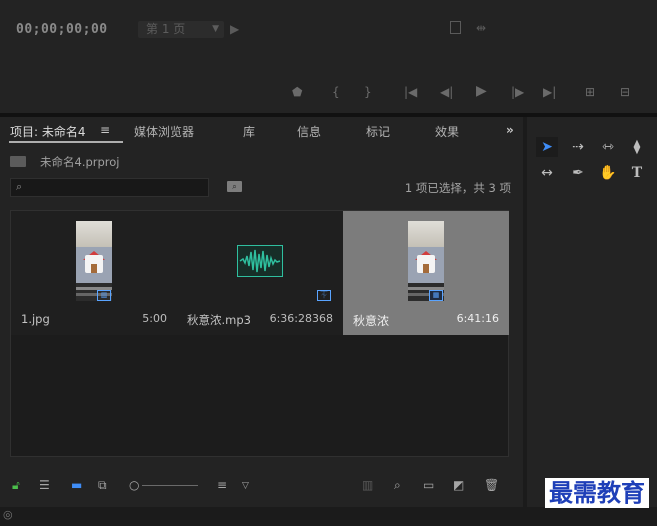 The width and height of the screenshot is (657, 526). What do you see at coordinates (368, 92) in the screenshot?
I see `mark-out-icon: }` at bounding box center [368, 92].